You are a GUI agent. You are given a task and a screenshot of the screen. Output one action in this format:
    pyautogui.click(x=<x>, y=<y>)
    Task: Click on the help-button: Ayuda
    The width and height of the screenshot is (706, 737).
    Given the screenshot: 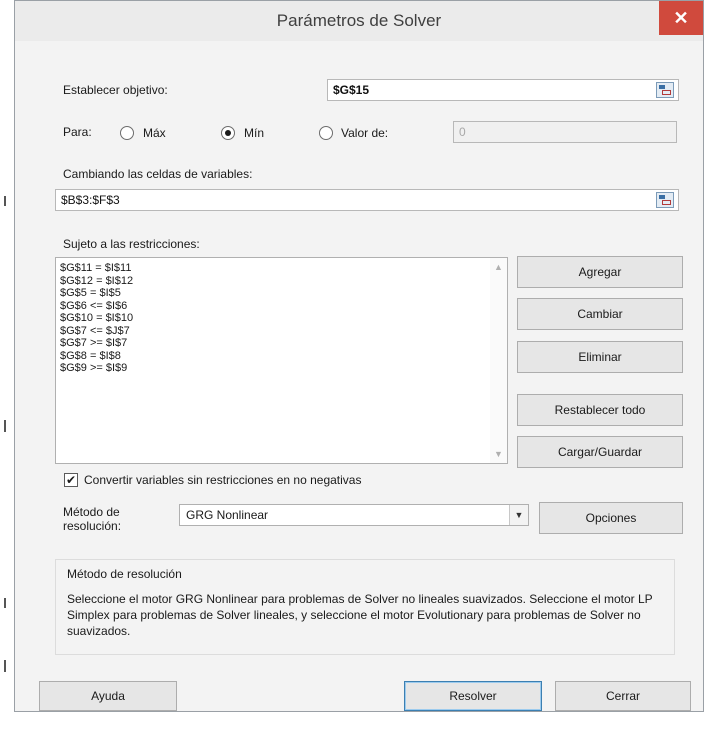 What is the action you would take?
    pyautogui.click(x=108, y=696)
    